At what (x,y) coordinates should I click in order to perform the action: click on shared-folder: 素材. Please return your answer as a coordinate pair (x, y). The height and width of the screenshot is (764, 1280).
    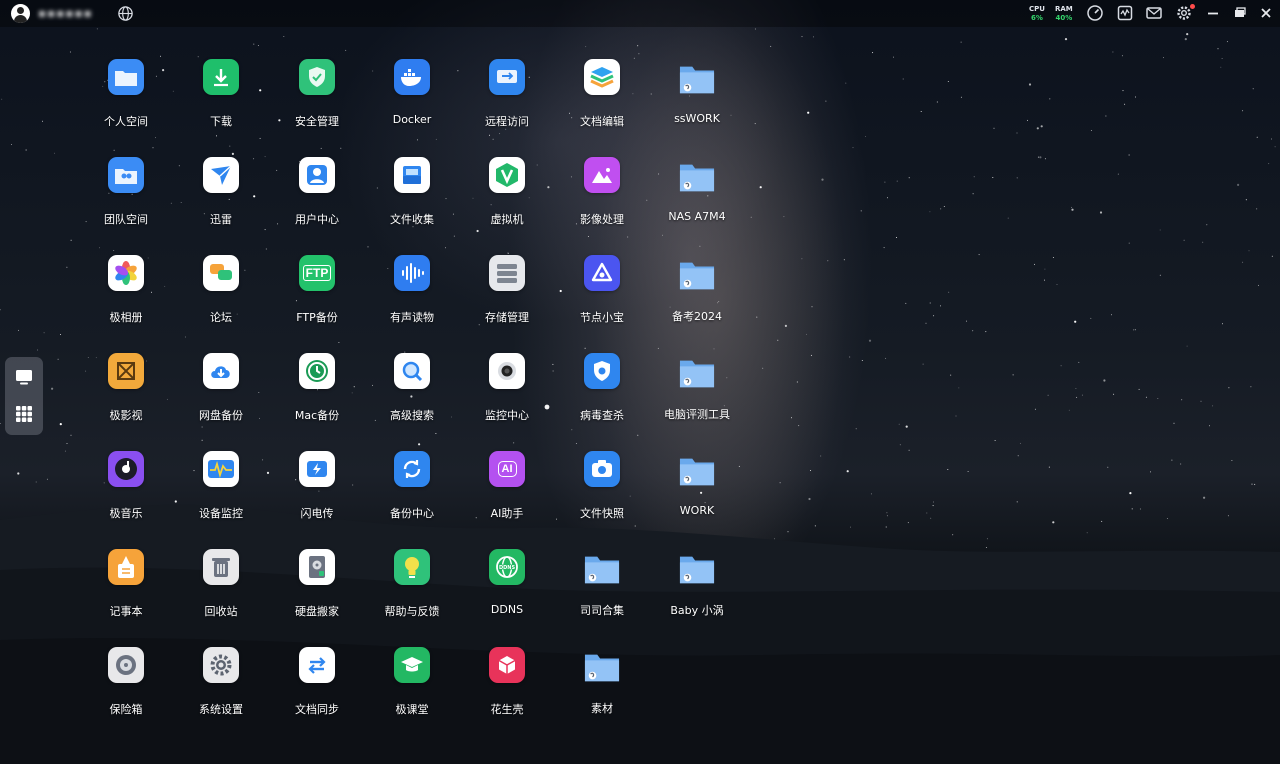
    Looking at the image, I should click on (602, 692).